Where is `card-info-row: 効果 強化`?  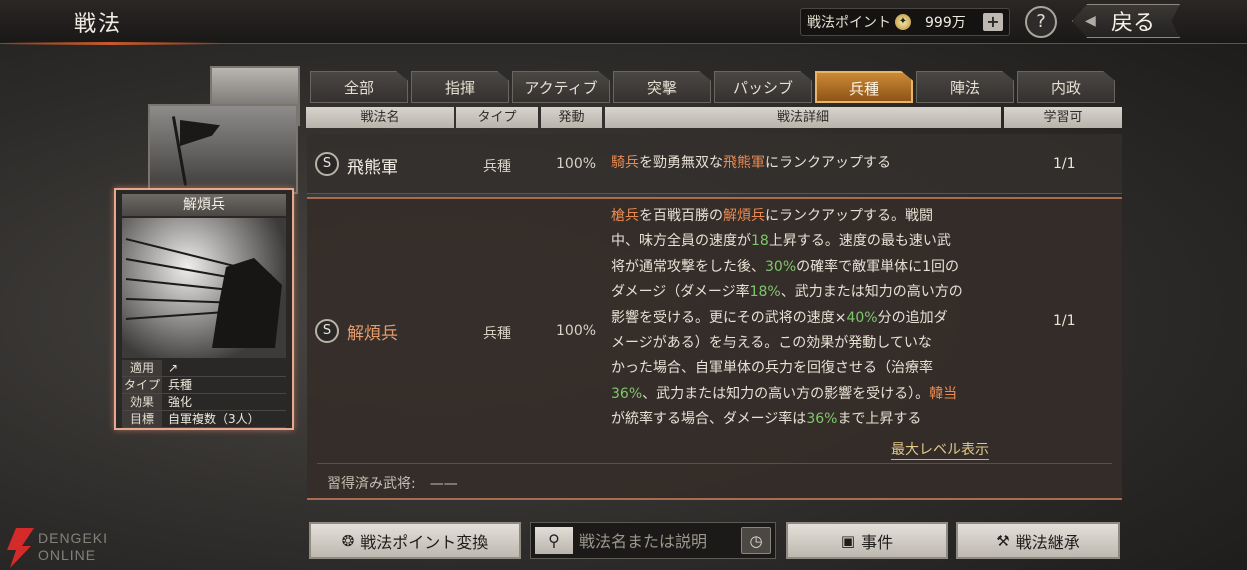
card-info-row: 効果 強化 is located at coordinates (204, 402).